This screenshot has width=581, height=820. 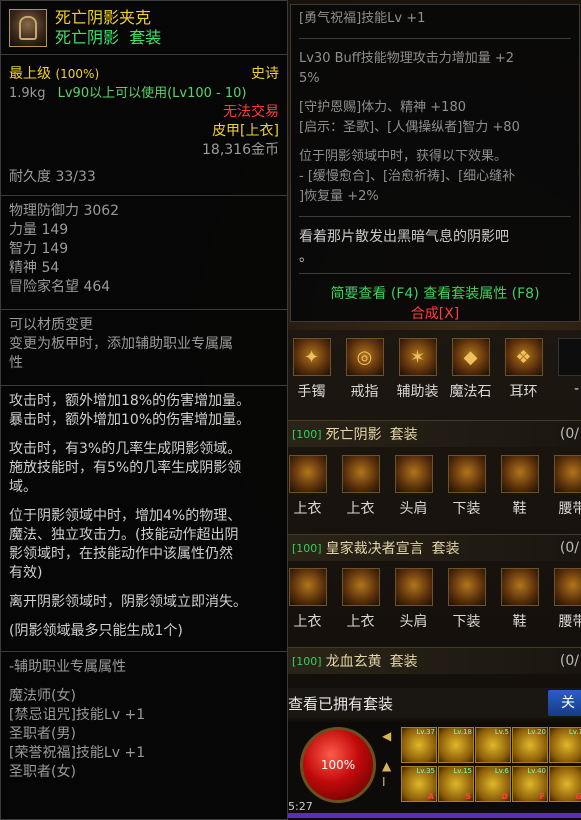 What do you see at coordinates (311, 369) in the screenshot?
I see `equip-slot-bracelet: ✦ 手镯` at bounding box center [311, 369].